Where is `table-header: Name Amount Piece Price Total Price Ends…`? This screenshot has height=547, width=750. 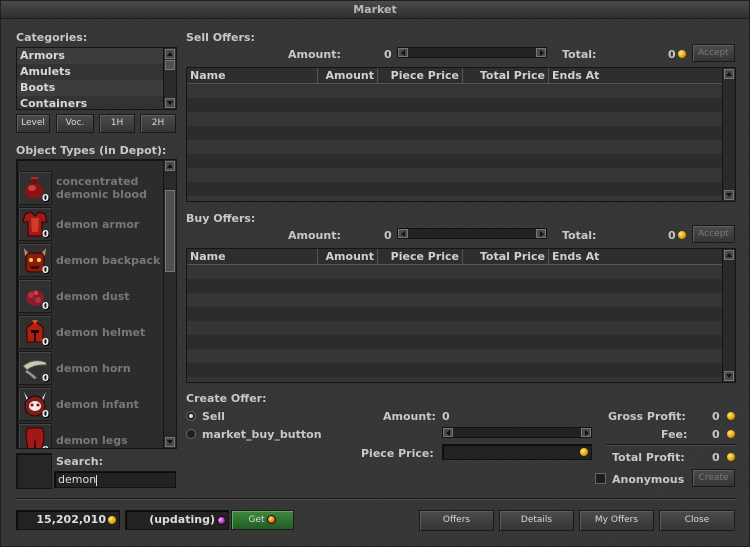
table-header: Name Amount Piece Price Total Price Ends… is located at coordinates (455, 76).